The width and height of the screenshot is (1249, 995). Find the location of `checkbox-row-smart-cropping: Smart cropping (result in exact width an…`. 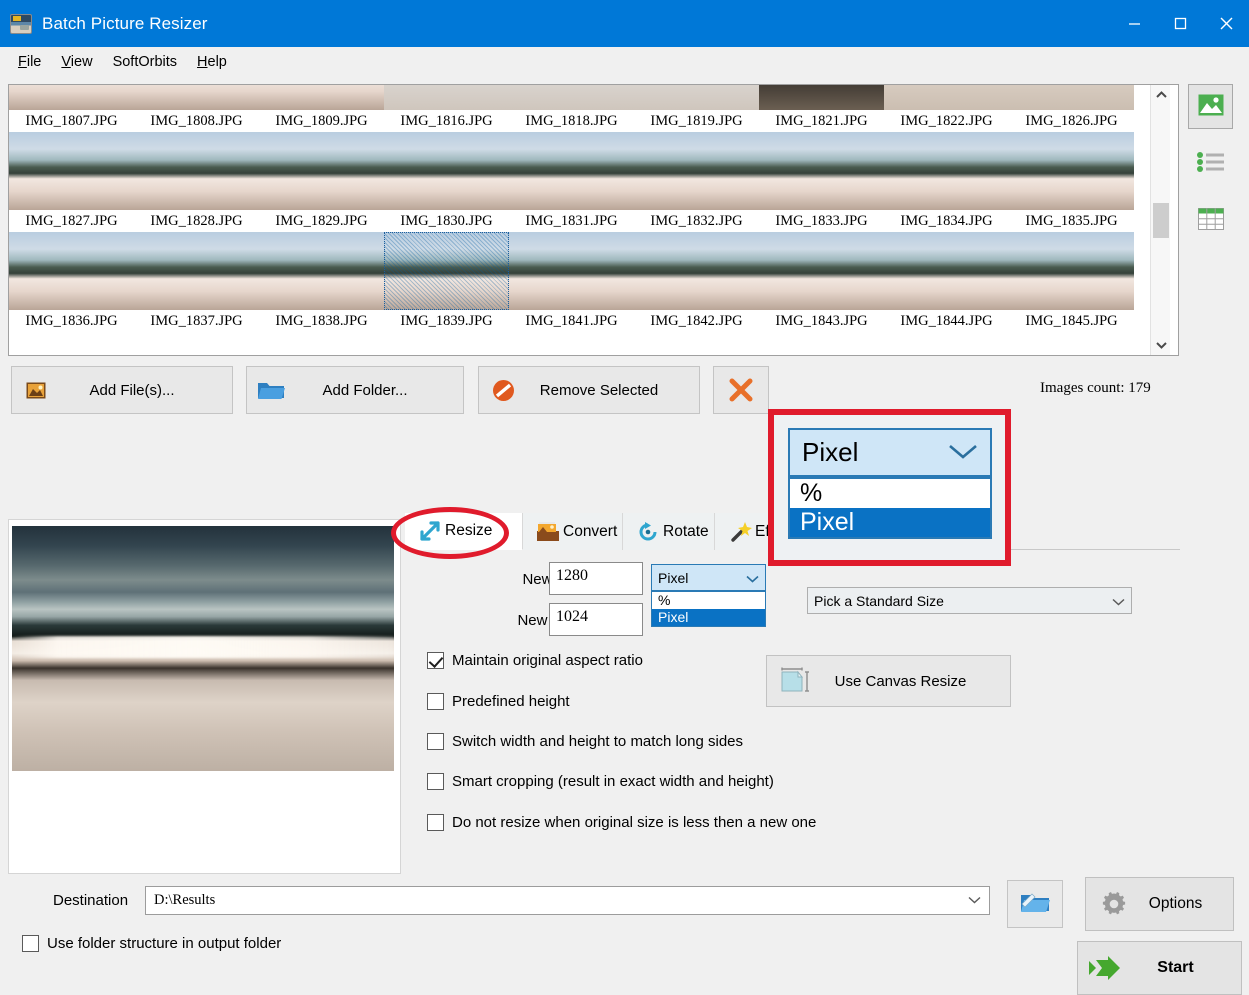

checkbox-row-smart-cropping: Smart cropping (result in exact width an… is located at coordinates (600, 781).